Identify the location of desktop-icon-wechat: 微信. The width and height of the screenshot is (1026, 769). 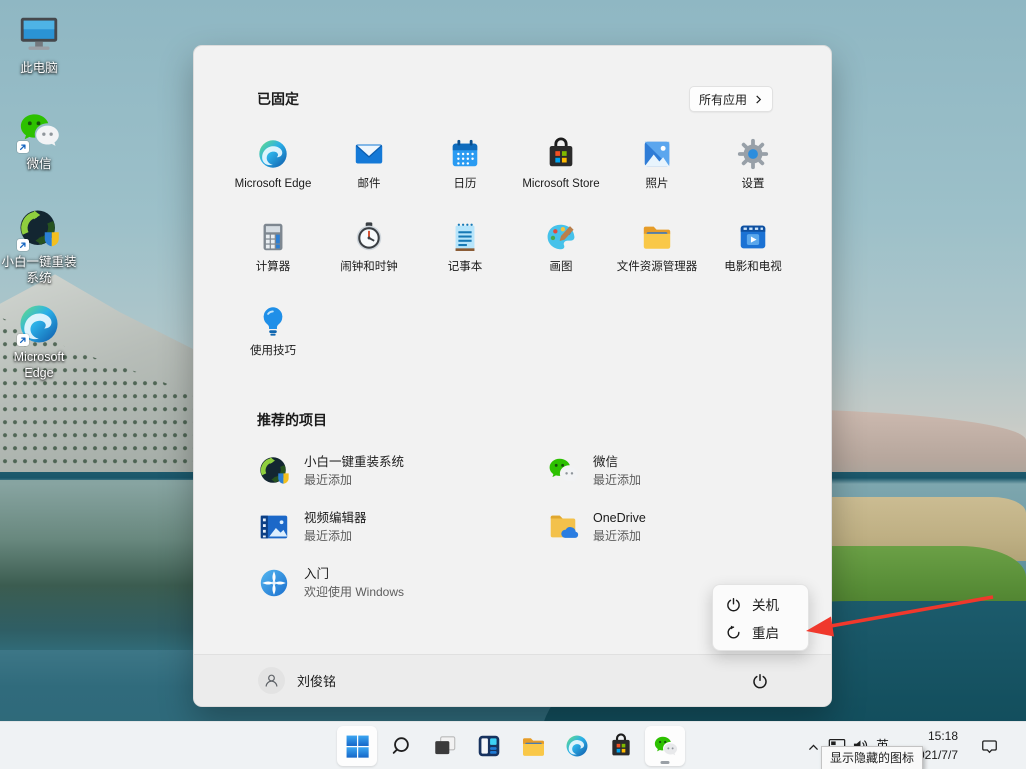
(39, 140).